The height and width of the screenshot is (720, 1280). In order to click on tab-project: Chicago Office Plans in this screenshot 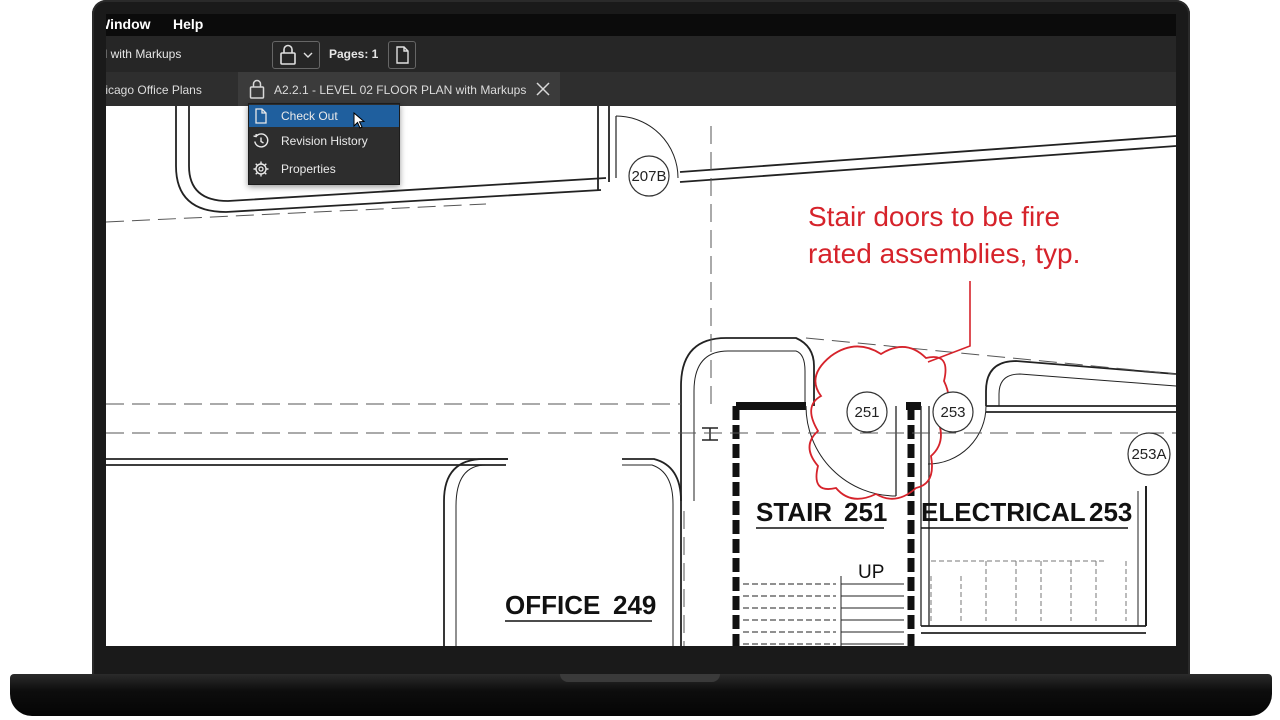, I will do `click(154, 90)`.